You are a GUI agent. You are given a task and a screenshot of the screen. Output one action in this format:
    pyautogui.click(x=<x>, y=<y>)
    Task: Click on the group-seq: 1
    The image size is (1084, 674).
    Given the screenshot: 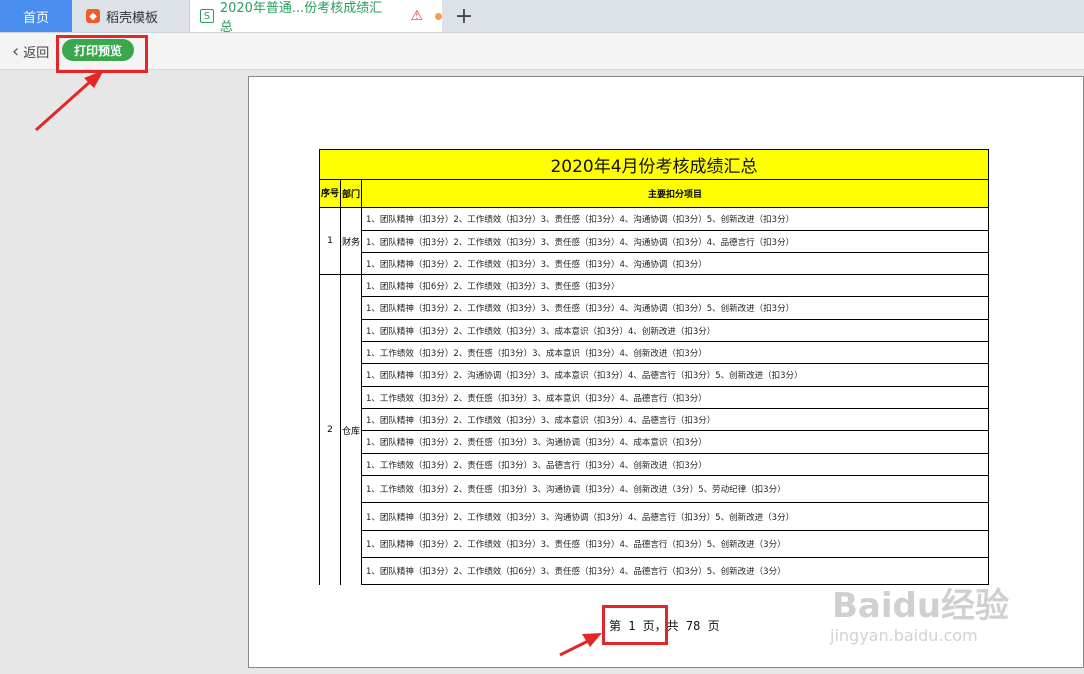 What is the action you would take?
    pyautogui.click(x=330, y=241)
    